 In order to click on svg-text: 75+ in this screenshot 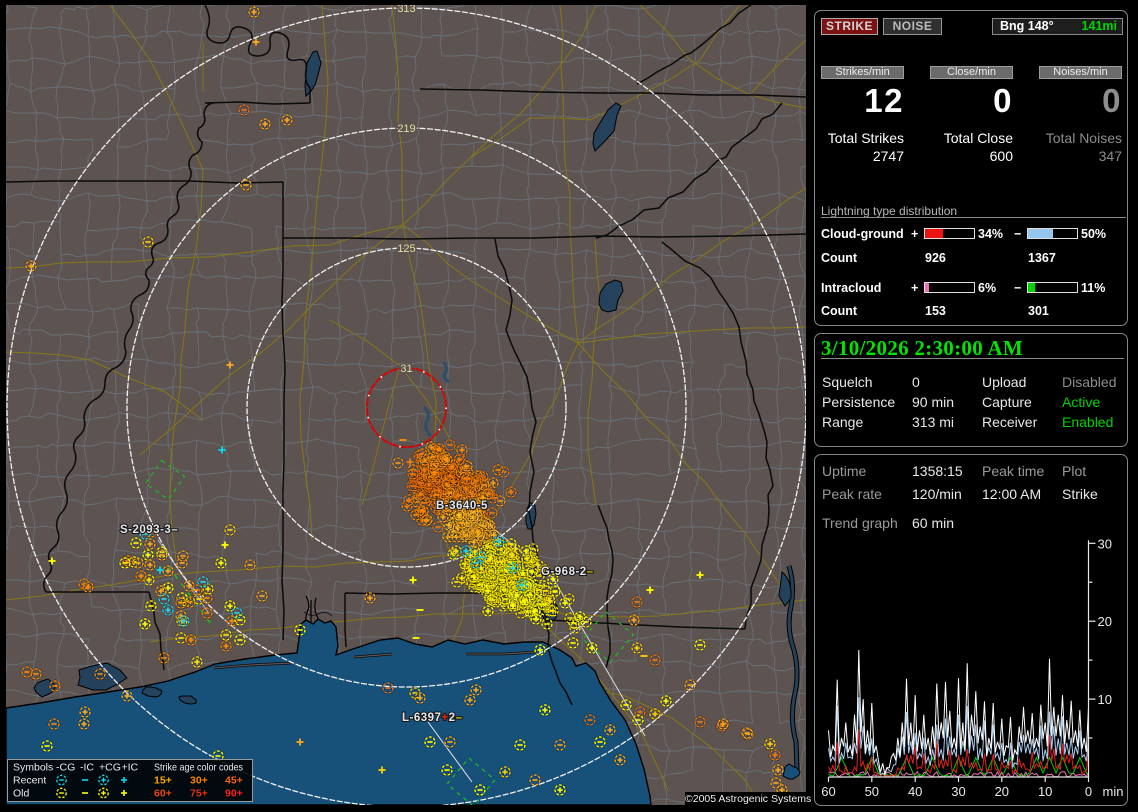, I will do `click(199, 794)`.